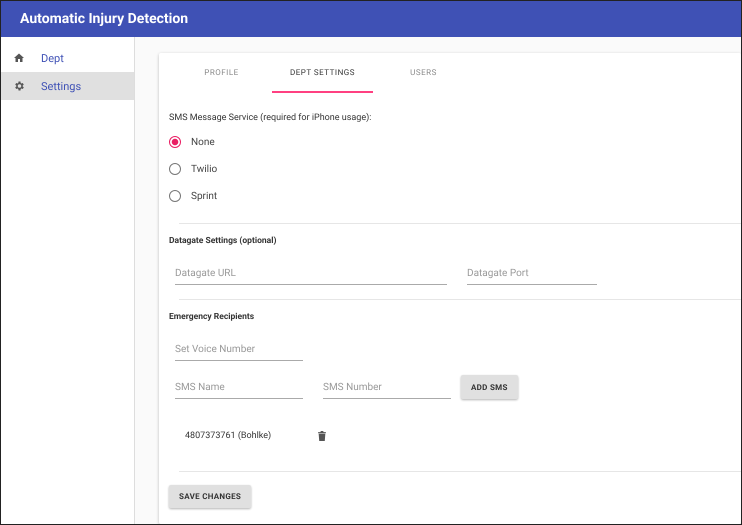  What do you see at coordinates (270, 118) in the screenshot?
I see `section-label: SMS Message Service (required for iPhone usage):` at bounding box center [270, 118].